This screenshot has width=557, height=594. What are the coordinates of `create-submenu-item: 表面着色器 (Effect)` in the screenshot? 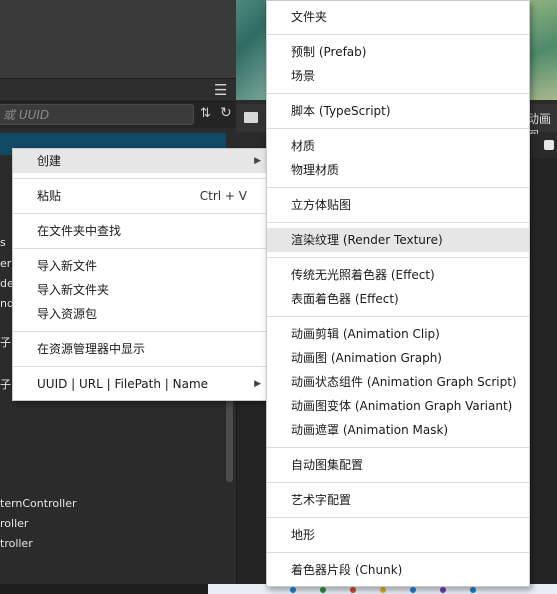 It's located at (398, 299).